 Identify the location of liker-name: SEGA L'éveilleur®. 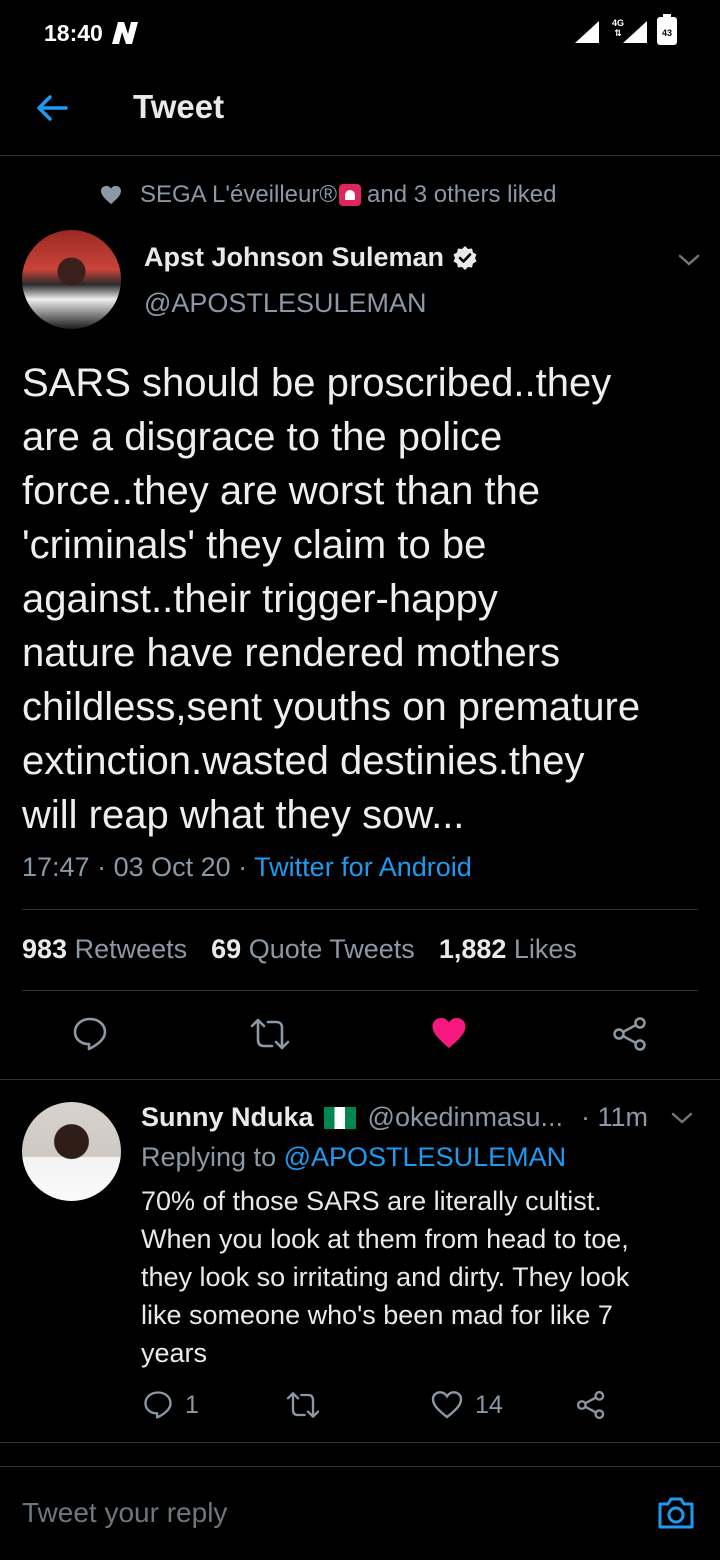
(239, 194).